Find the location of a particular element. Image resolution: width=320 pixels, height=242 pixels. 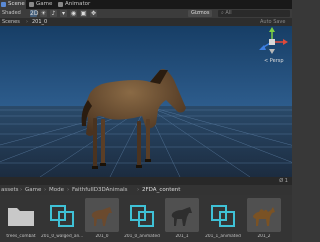

gizmos-dropdown: Gizmos is located at coordinates (200, 13).